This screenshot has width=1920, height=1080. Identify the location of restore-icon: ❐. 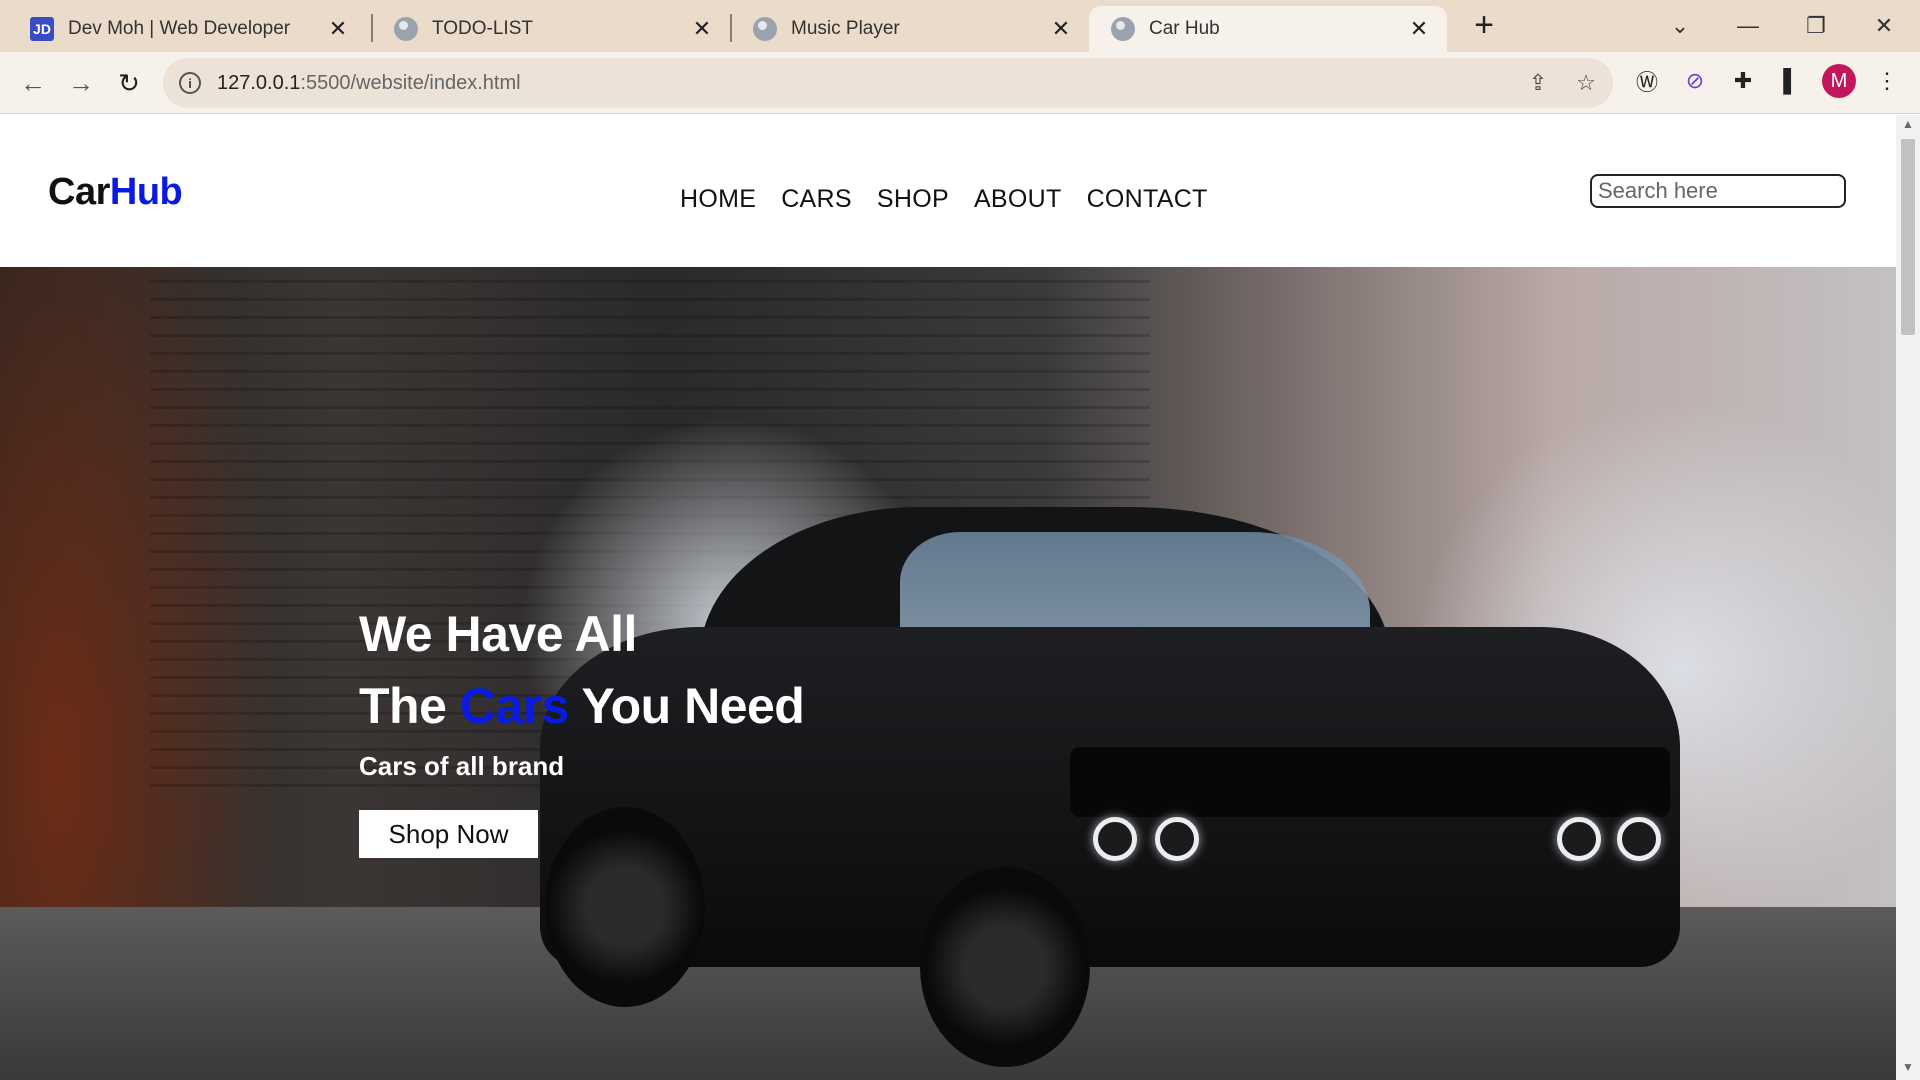
(1816, 26).